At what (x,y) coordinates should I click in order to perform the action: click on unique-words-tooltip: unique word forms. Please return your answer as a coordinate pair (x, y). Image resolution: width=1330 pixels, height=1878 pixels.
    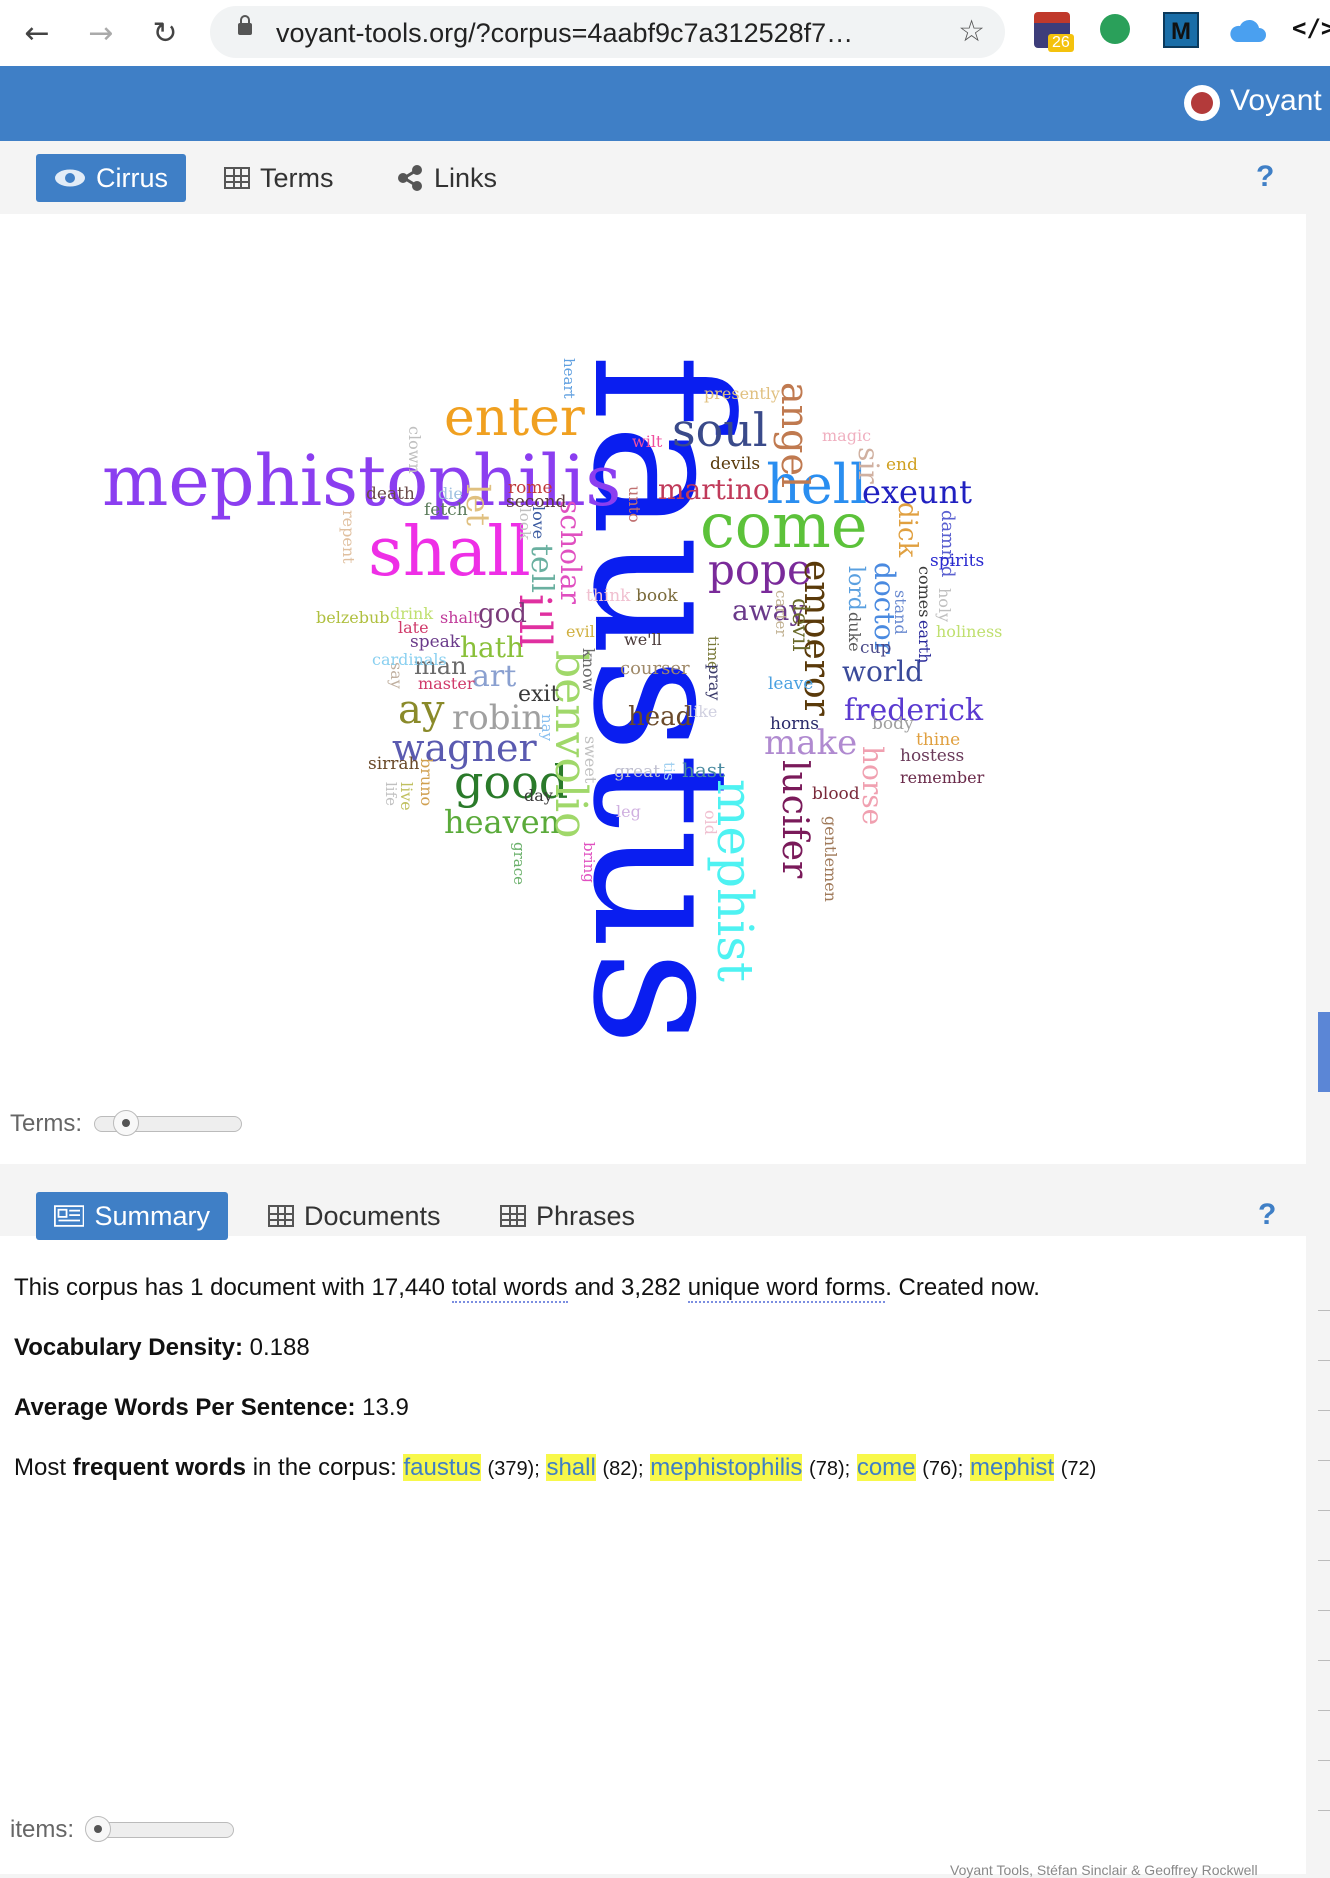
    Looking at the image, I should click on (786, 1288).